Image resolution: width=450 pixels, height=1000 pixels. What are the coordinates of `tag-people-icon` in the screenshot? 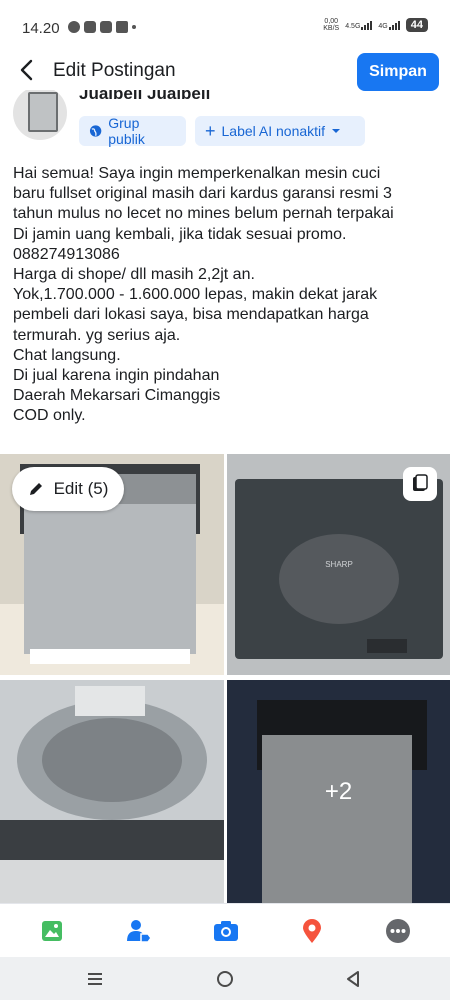 It's located at (139, 931).